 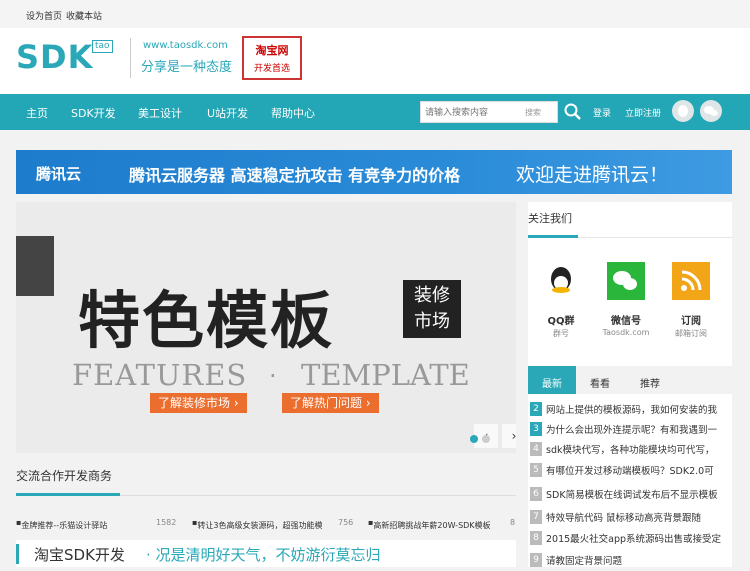 What do you see at coordinates (561, 300) in the screenshot?
I see `follow-qq: QQ群 群号` at bounding box center [561, 300].